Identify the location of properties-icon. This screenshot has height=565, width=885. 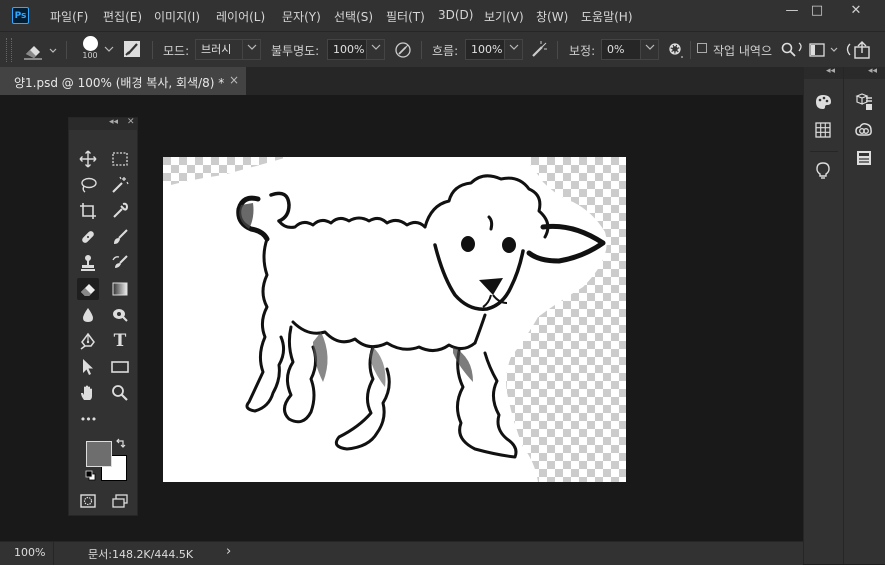
(864, 158).